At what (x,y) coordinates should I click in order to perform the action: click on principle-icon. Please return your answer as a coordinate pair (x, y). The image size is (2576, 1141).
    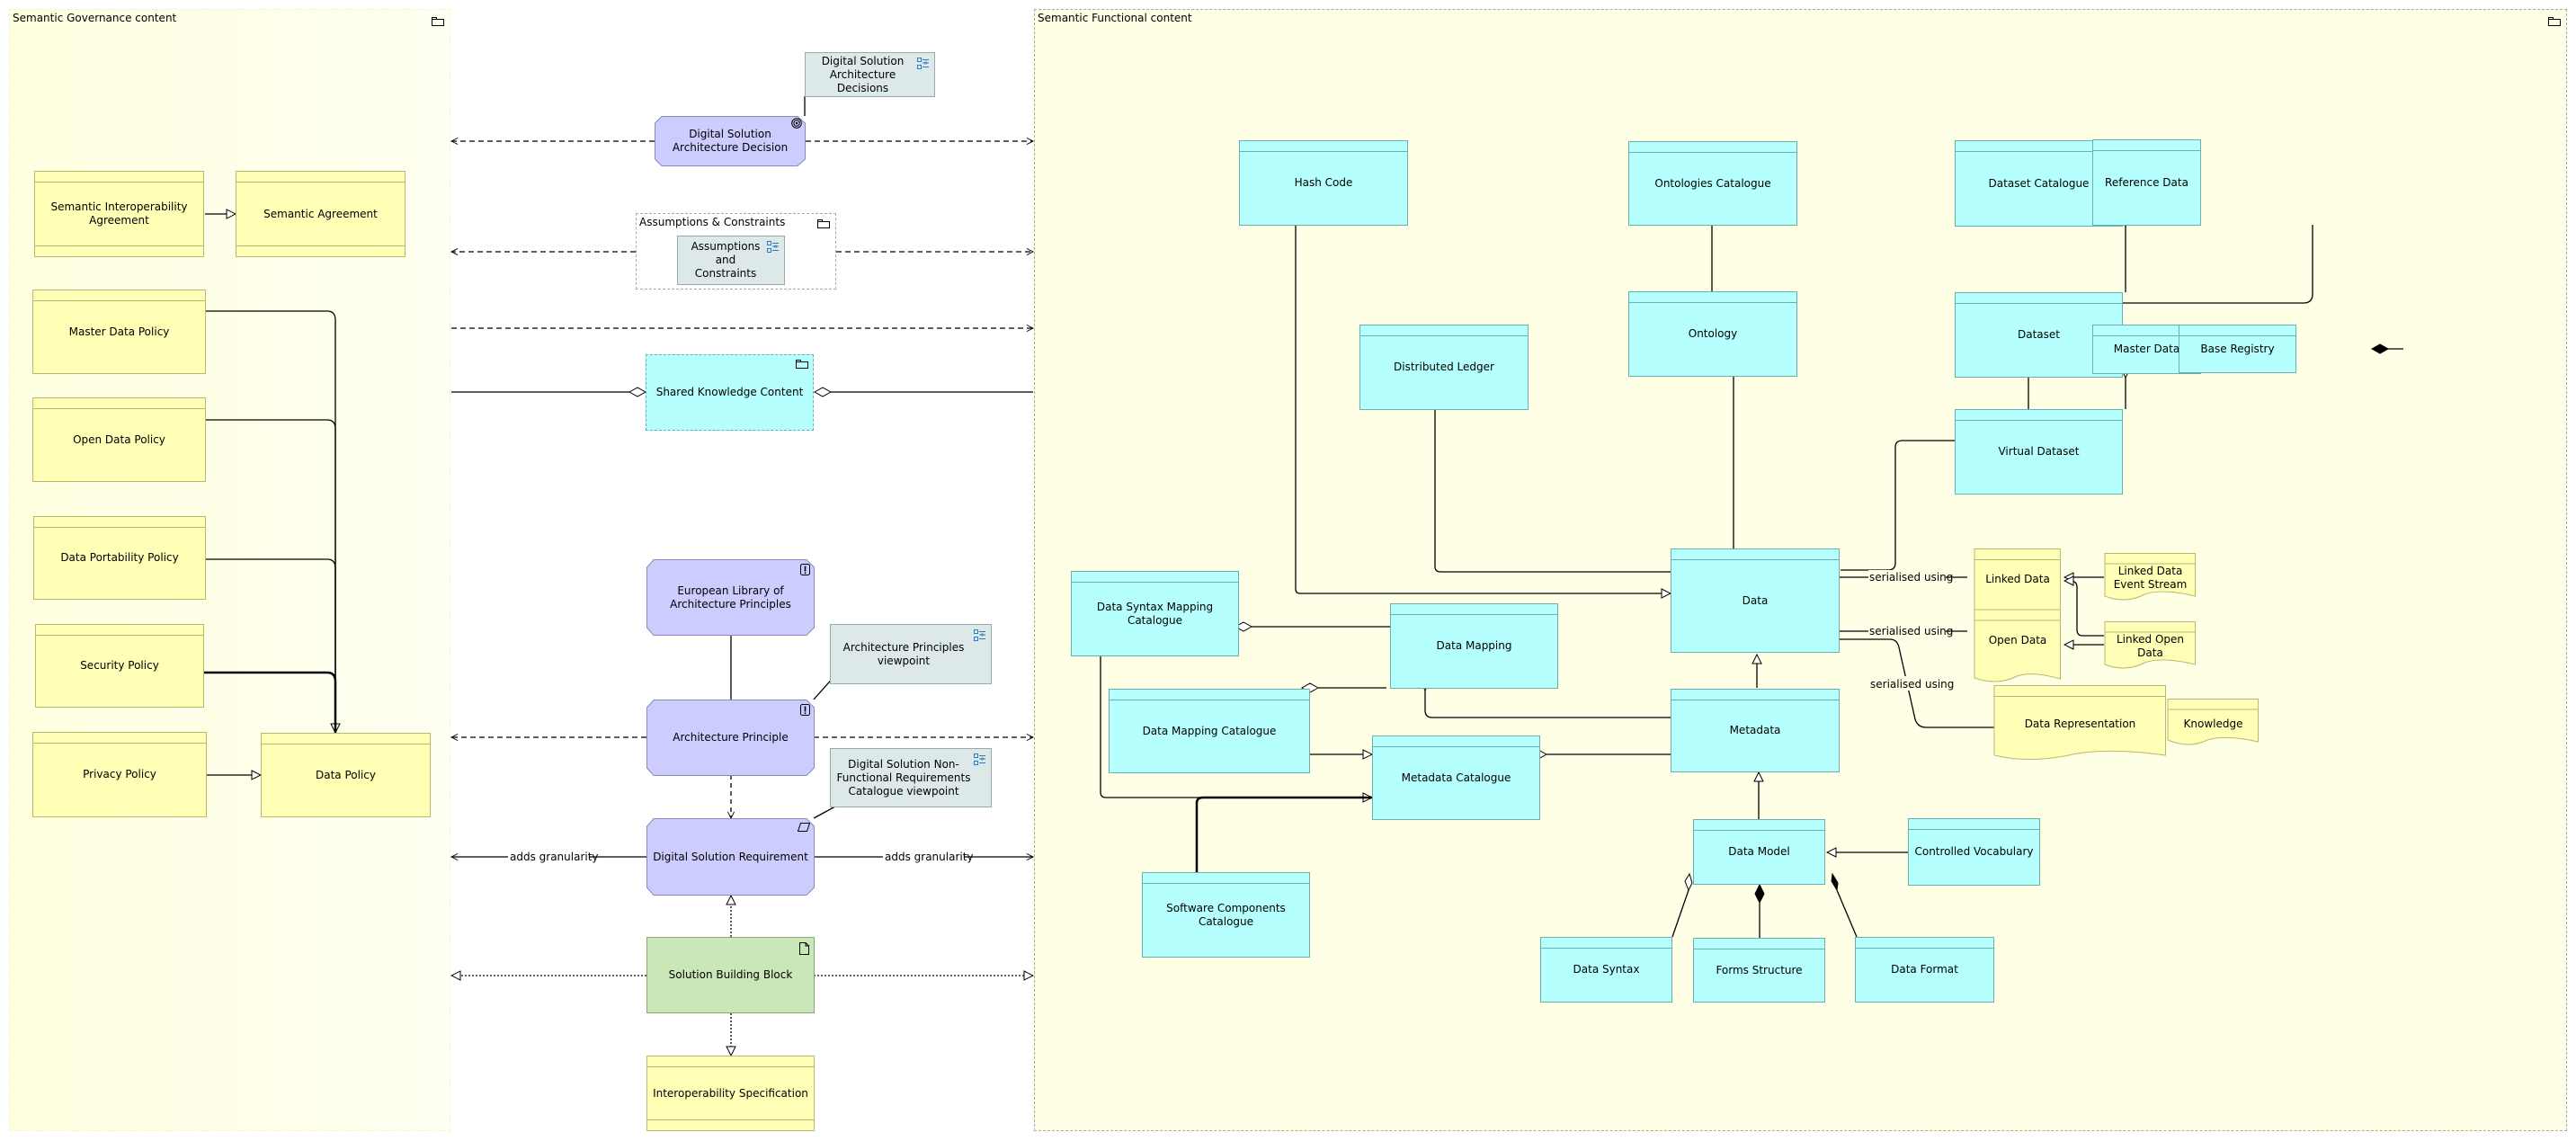
    Looking at the image, I should click on (805, 569).